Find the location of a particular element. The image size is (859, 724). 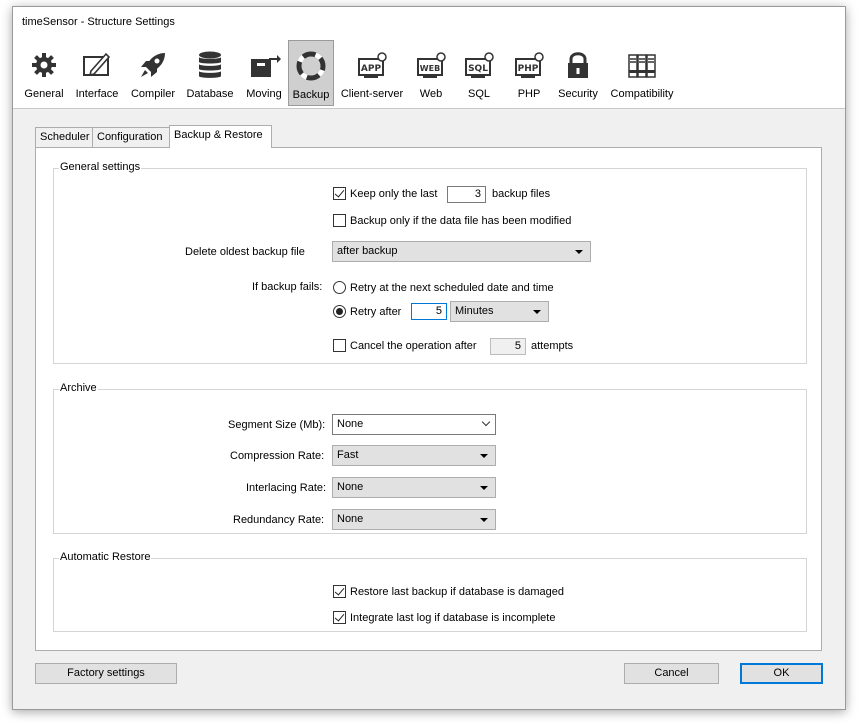

if-fails-label: If backup fails: is located at coordinates (287, 287).